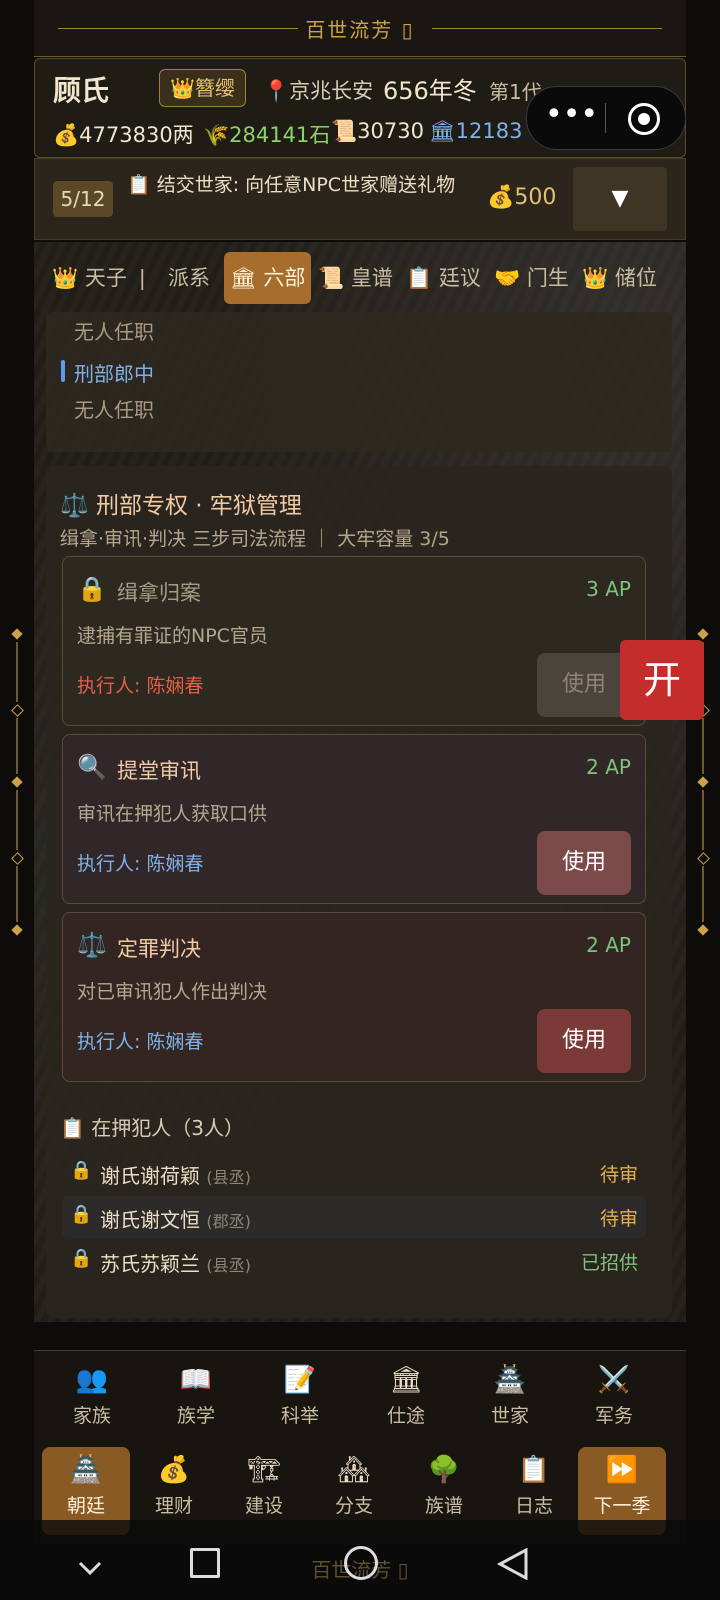 The image size is (720, 1600). What do you see at coordinates (92, 767) in the screenshot?
I see `magnifier-icon: 🔍` at bounding box center [92, 767].